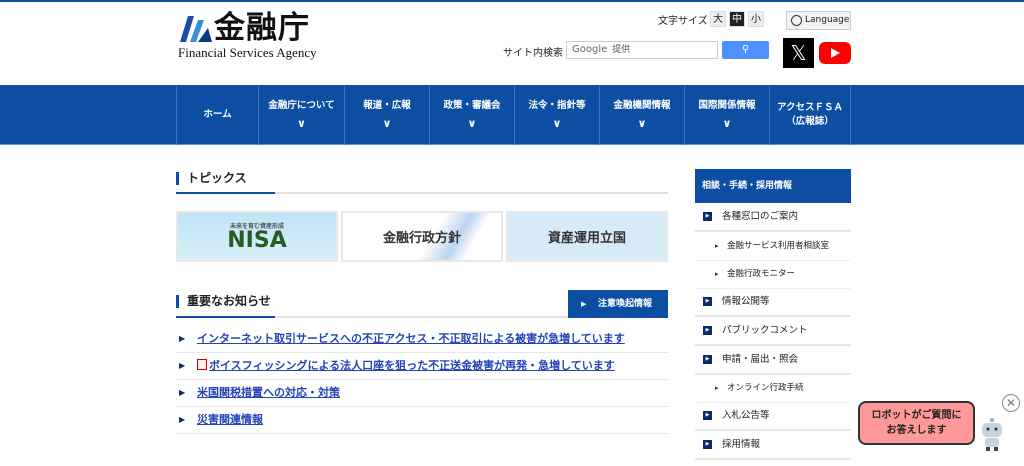  I want to click on sidebar-label: 入札公告等, so click(746, 415).